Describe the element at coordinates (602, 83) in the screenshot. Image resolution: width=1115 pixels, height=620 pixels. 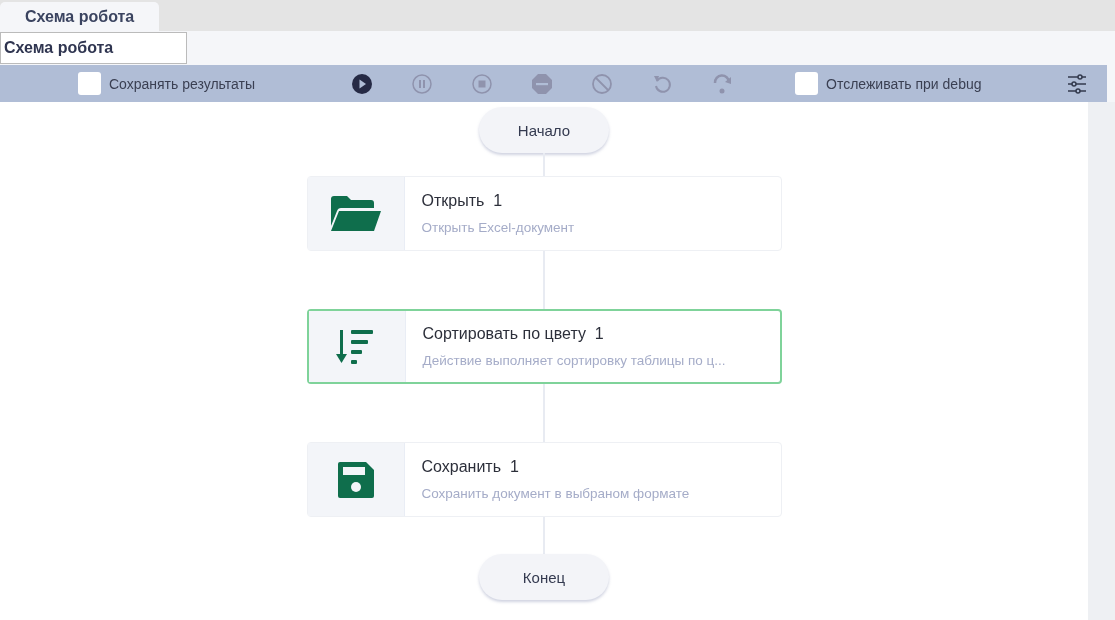
I see `ban-icon` at that location.